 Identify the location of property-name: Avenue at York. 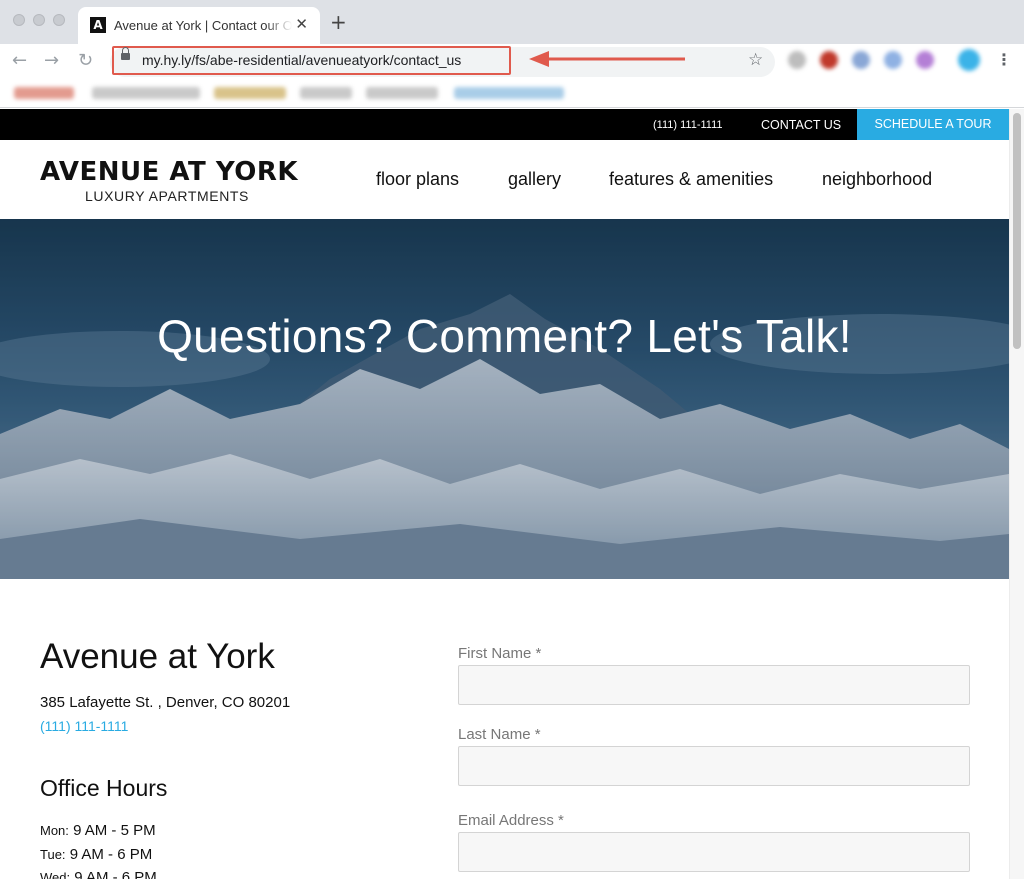
(157, 656).